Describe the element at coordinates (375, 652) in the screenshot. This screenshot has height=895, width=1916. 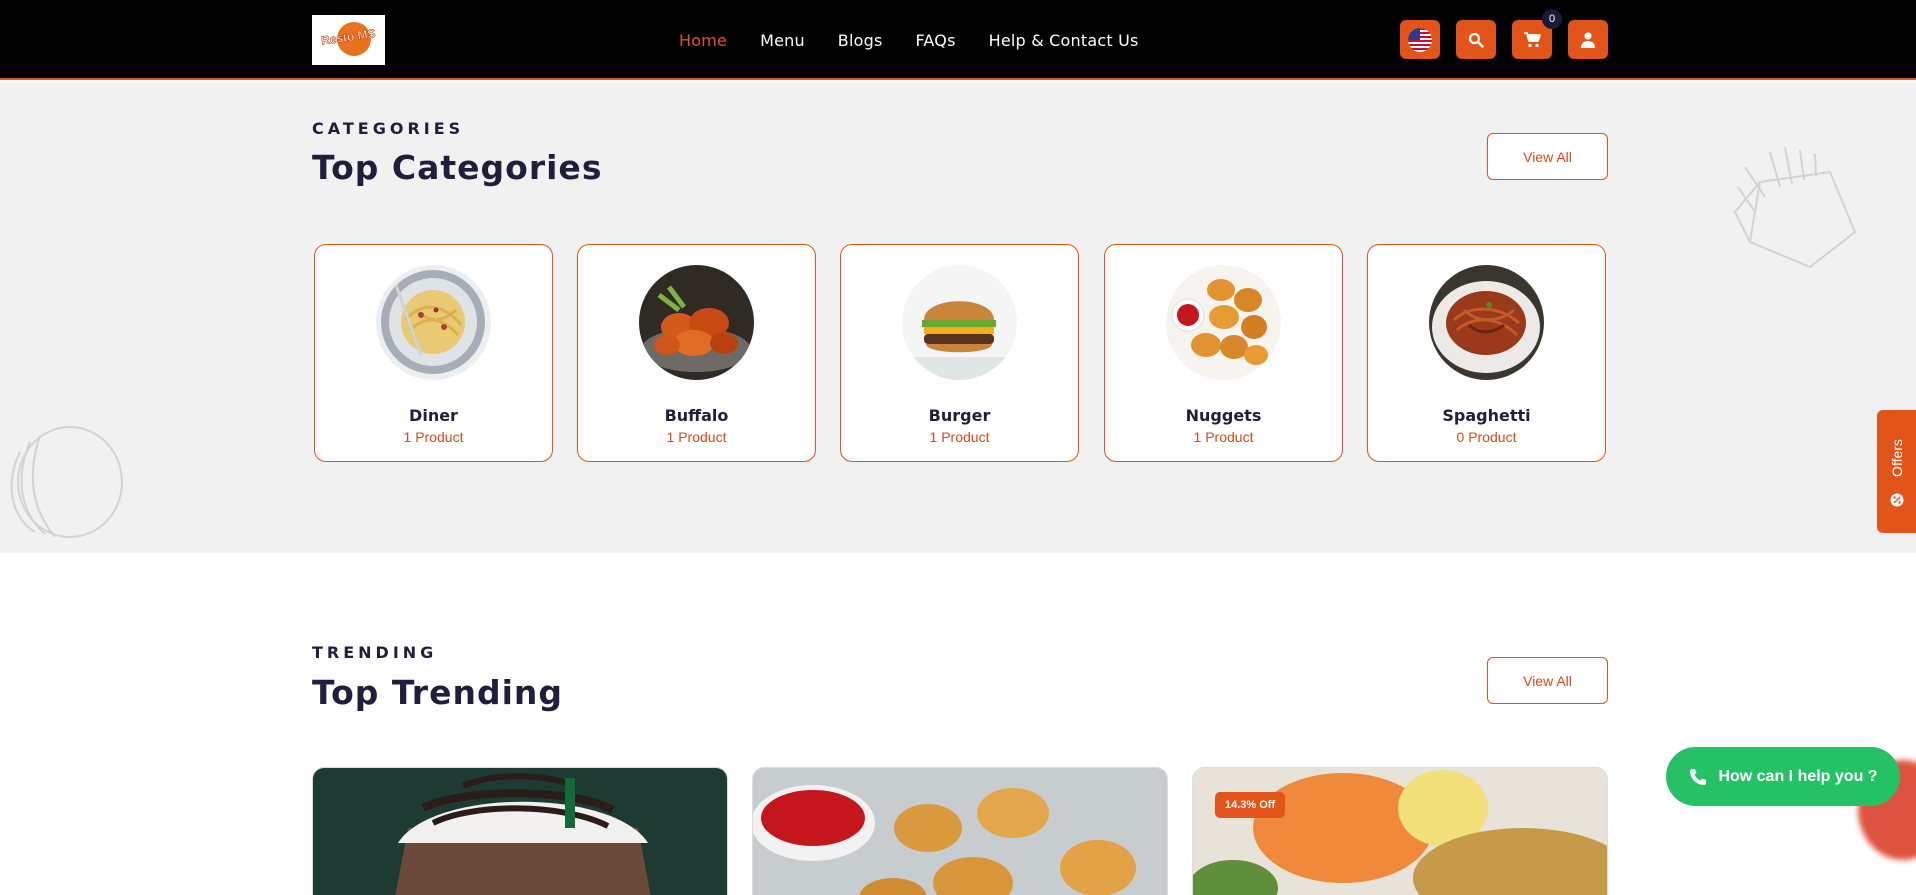
I see `trending-eyebrow: TRENDING` at that location.